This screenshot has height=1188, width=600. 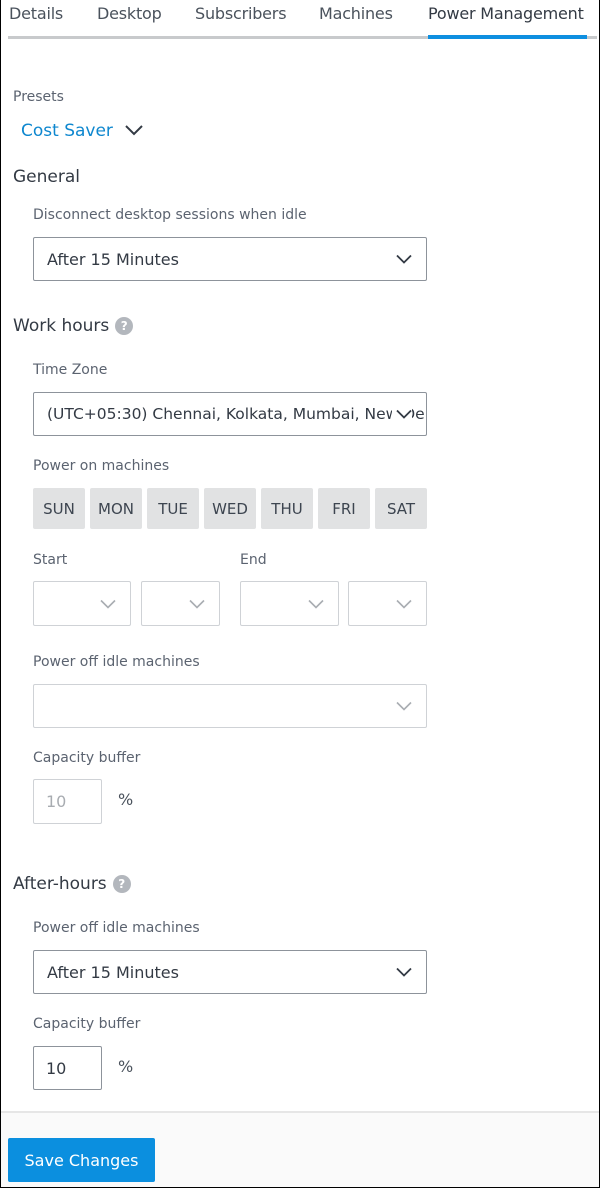 What do you see at coordinates (67, 1068) in the screenshot?
I see `after-capacity-input: 10` at bounding box center [67, 1068].